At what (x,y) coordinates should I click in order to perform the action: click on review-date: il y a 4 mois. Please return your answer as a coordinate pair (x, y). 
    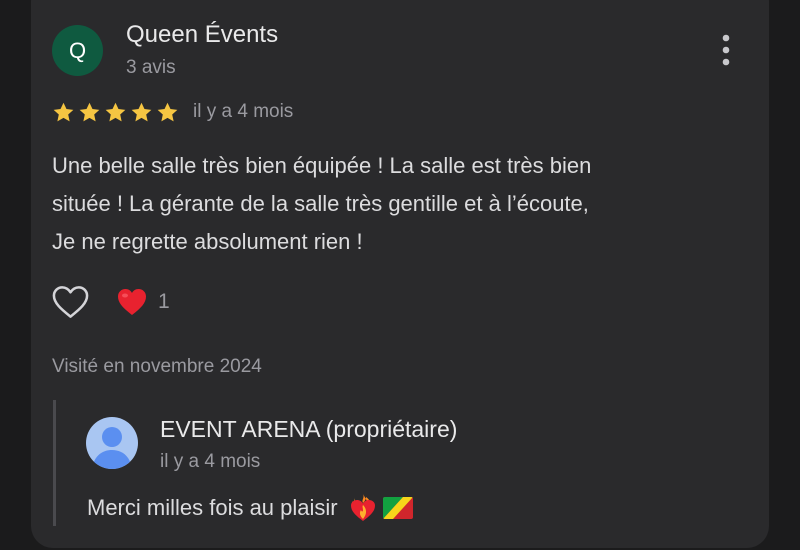
    Looking at the image, I should click on (243, 111).